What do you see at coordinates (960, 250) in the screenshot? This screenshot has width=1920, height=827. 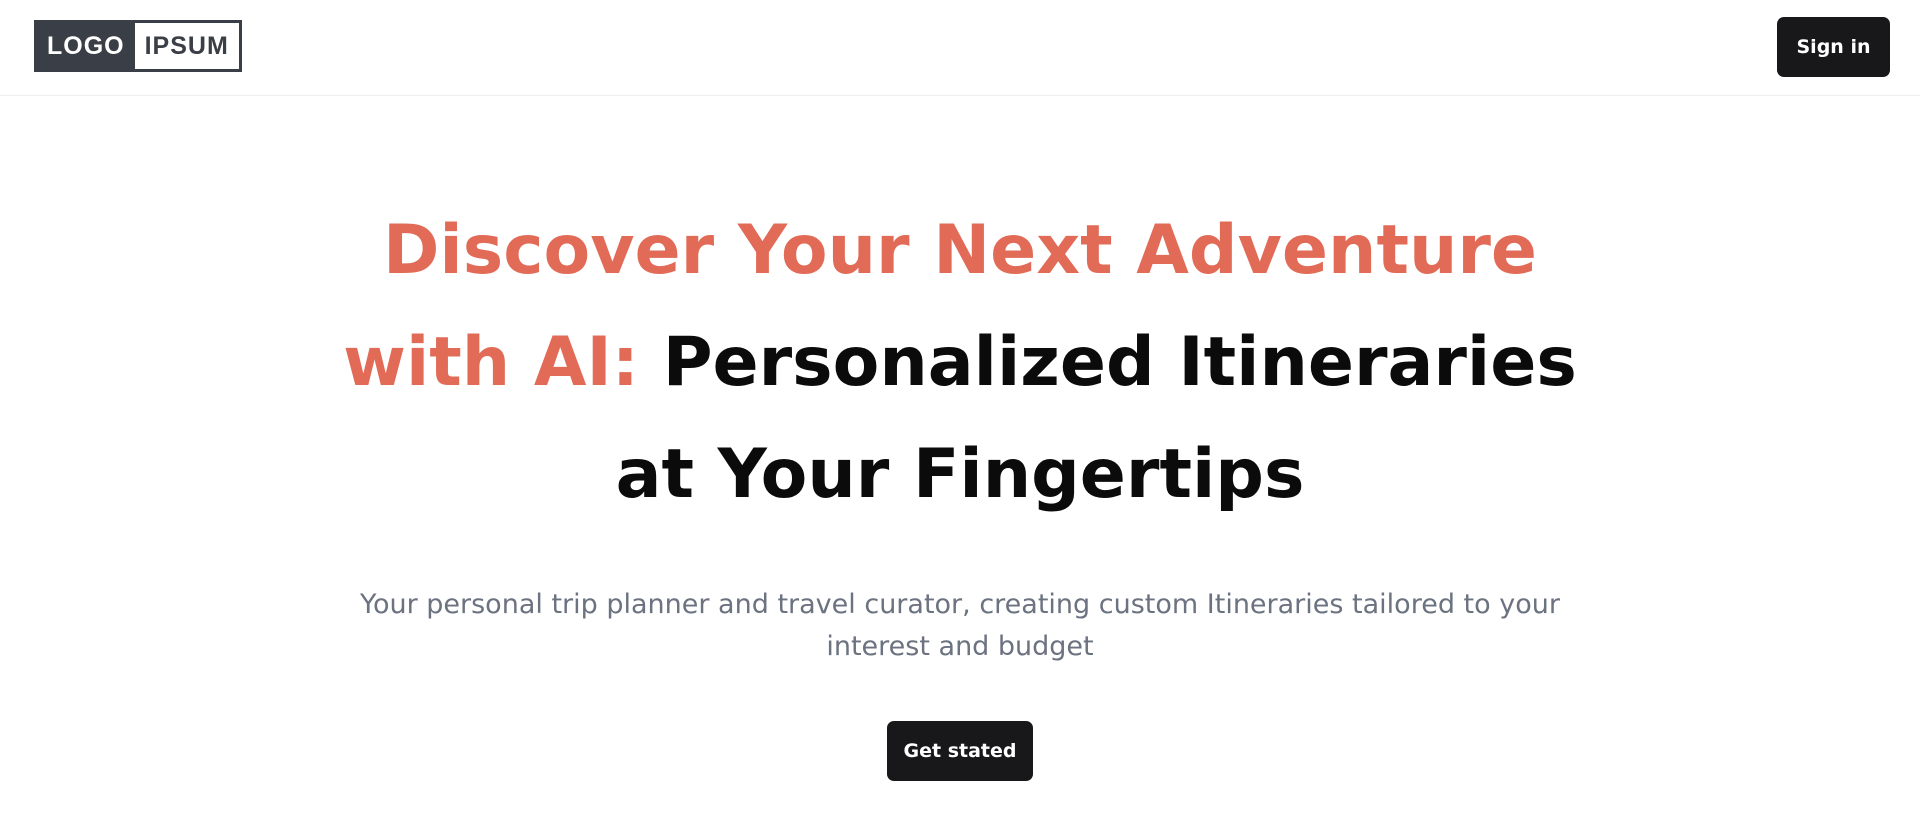 I see `hero-title-accent-line-1: Discover Your Next Adventure` at bounding box center [960, 250].